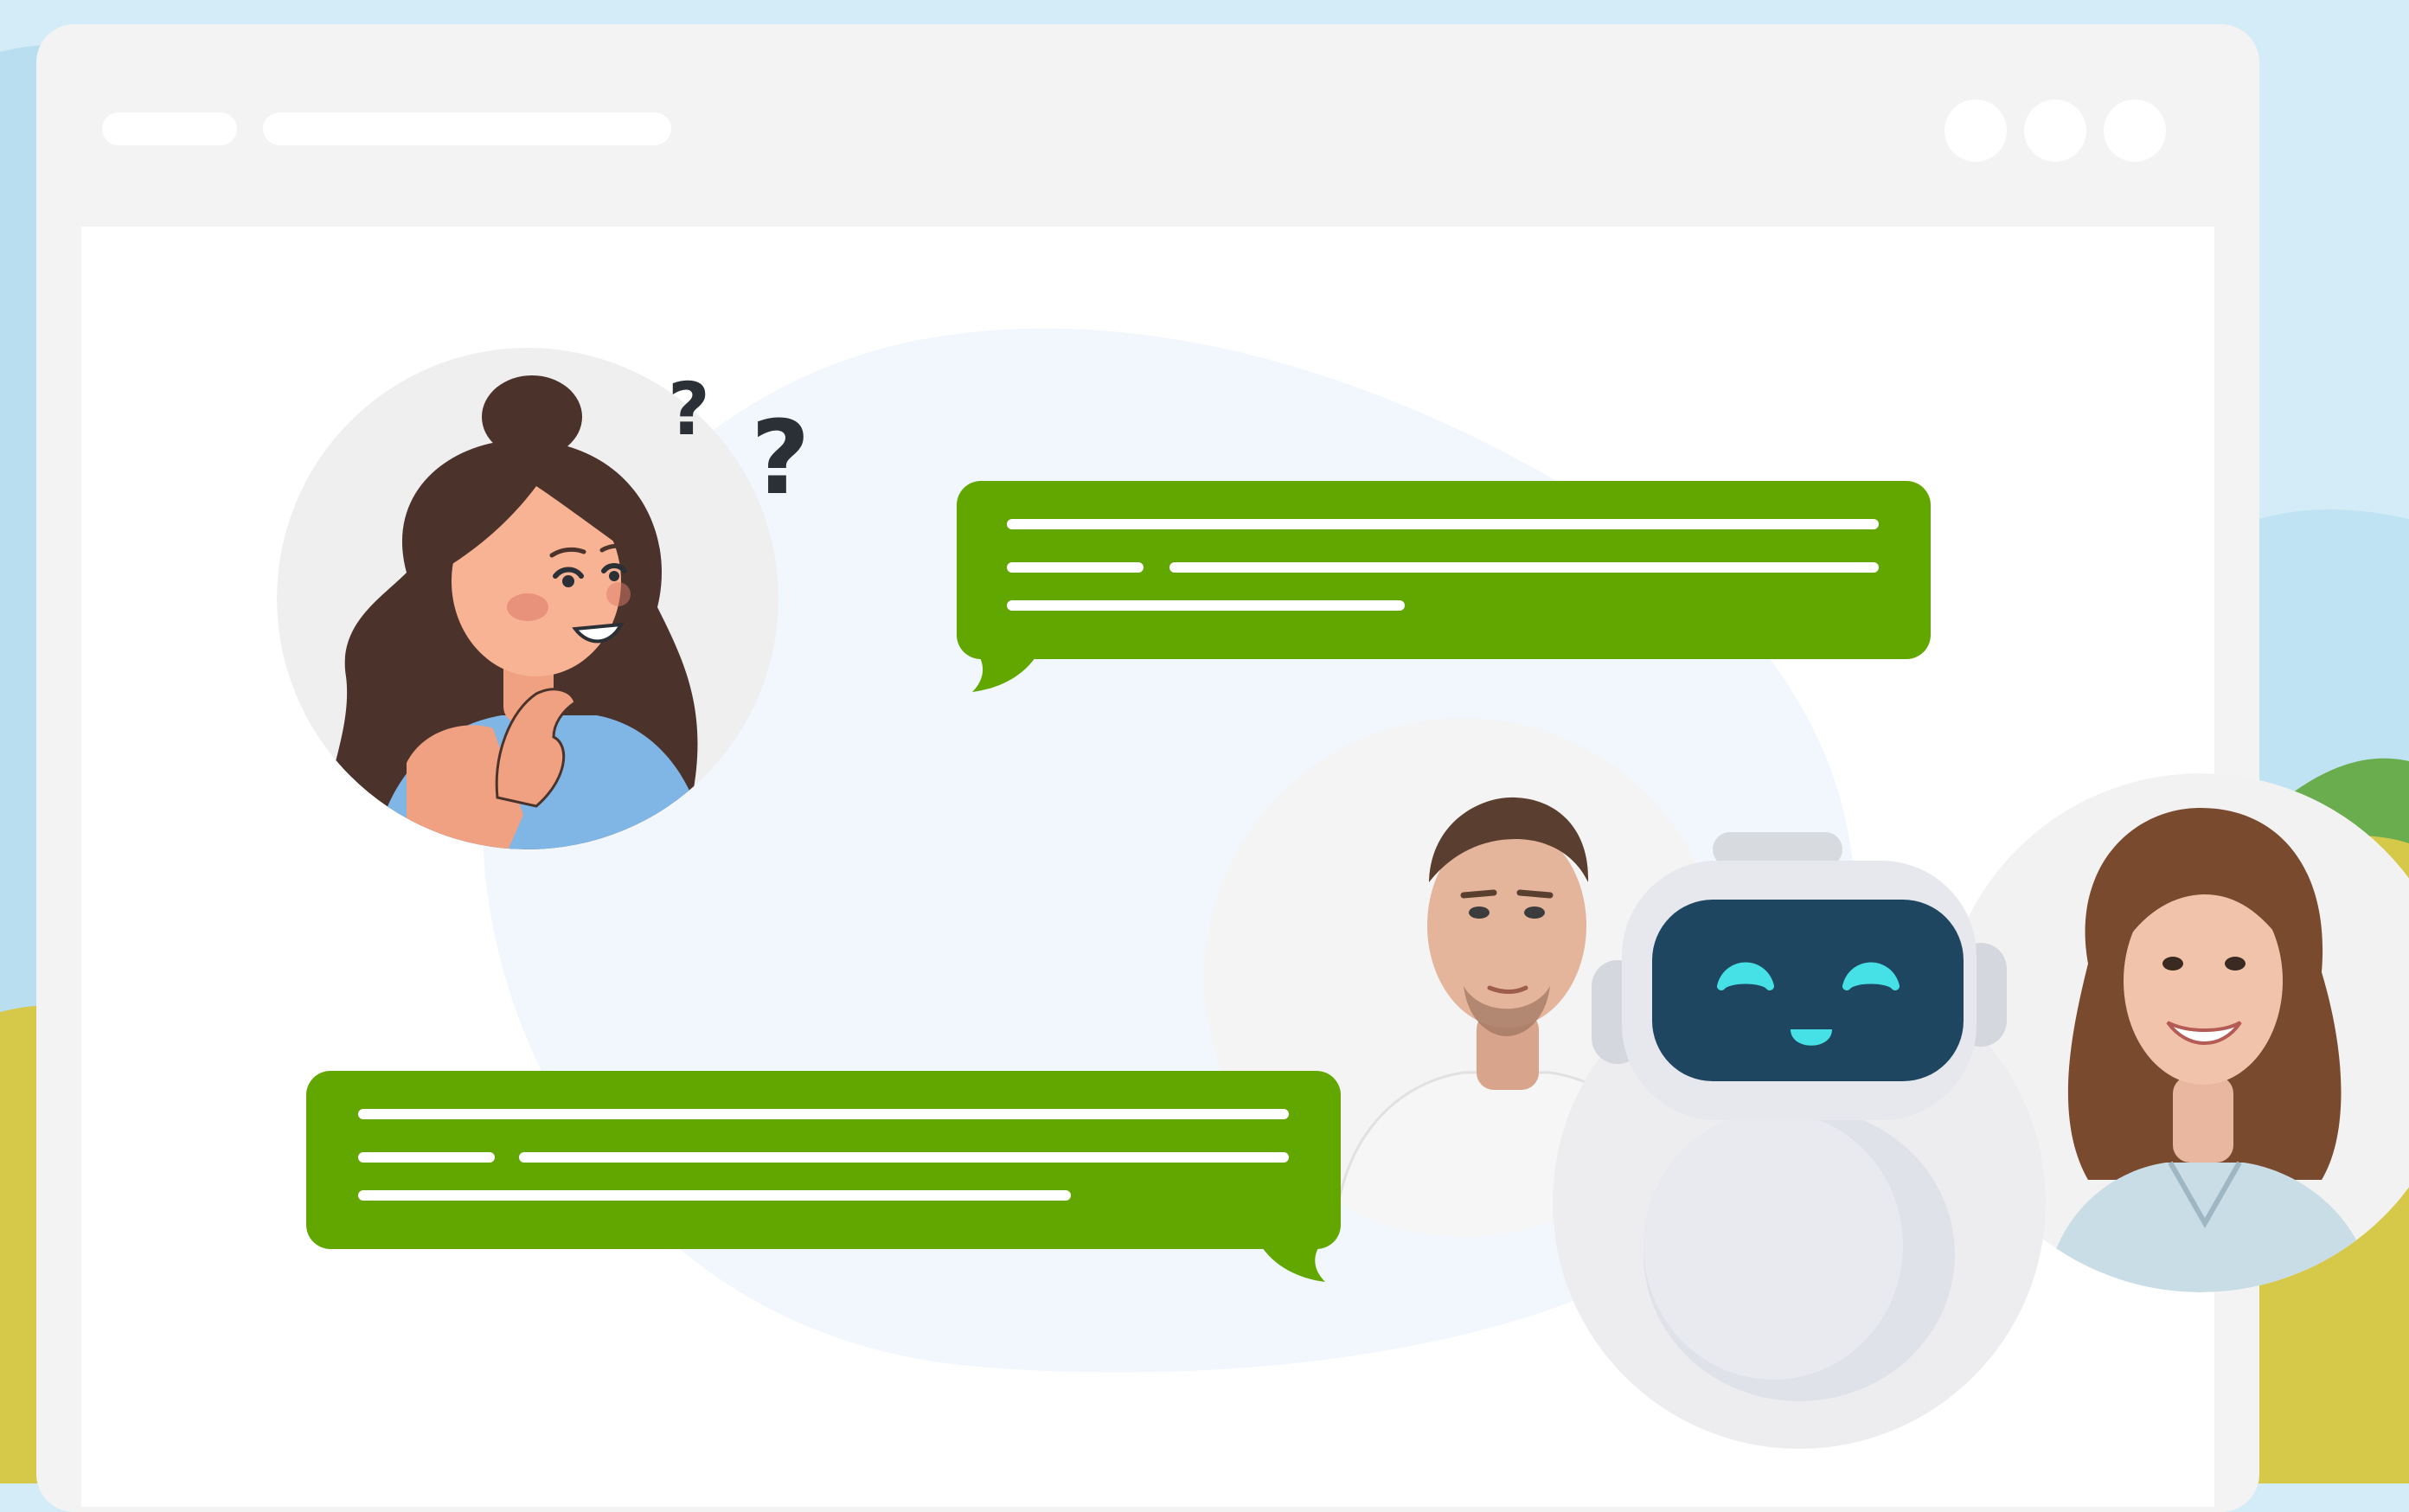 Image resolution: width=2409 pixels, height=1512 pixels. Describe the element at coordinates (1444, 589) in the screenshot. I see `chat-bubble-incoming` at that location.